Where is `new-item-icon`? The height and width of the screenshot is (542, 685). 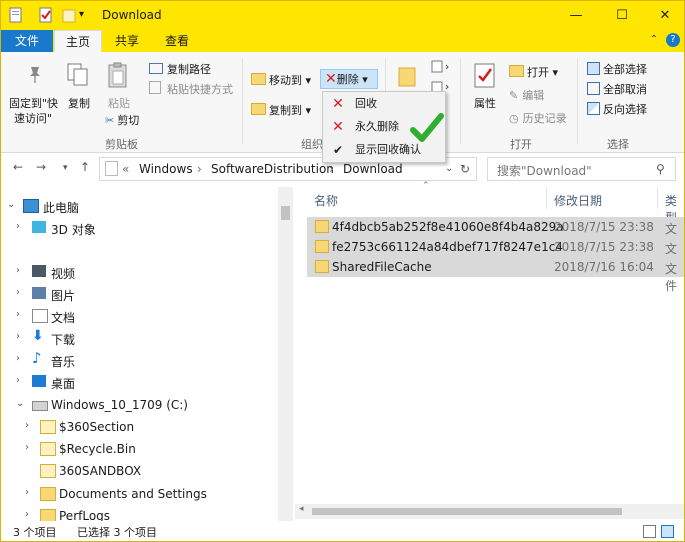 new-item-icon is located at coordinates (441, 68).